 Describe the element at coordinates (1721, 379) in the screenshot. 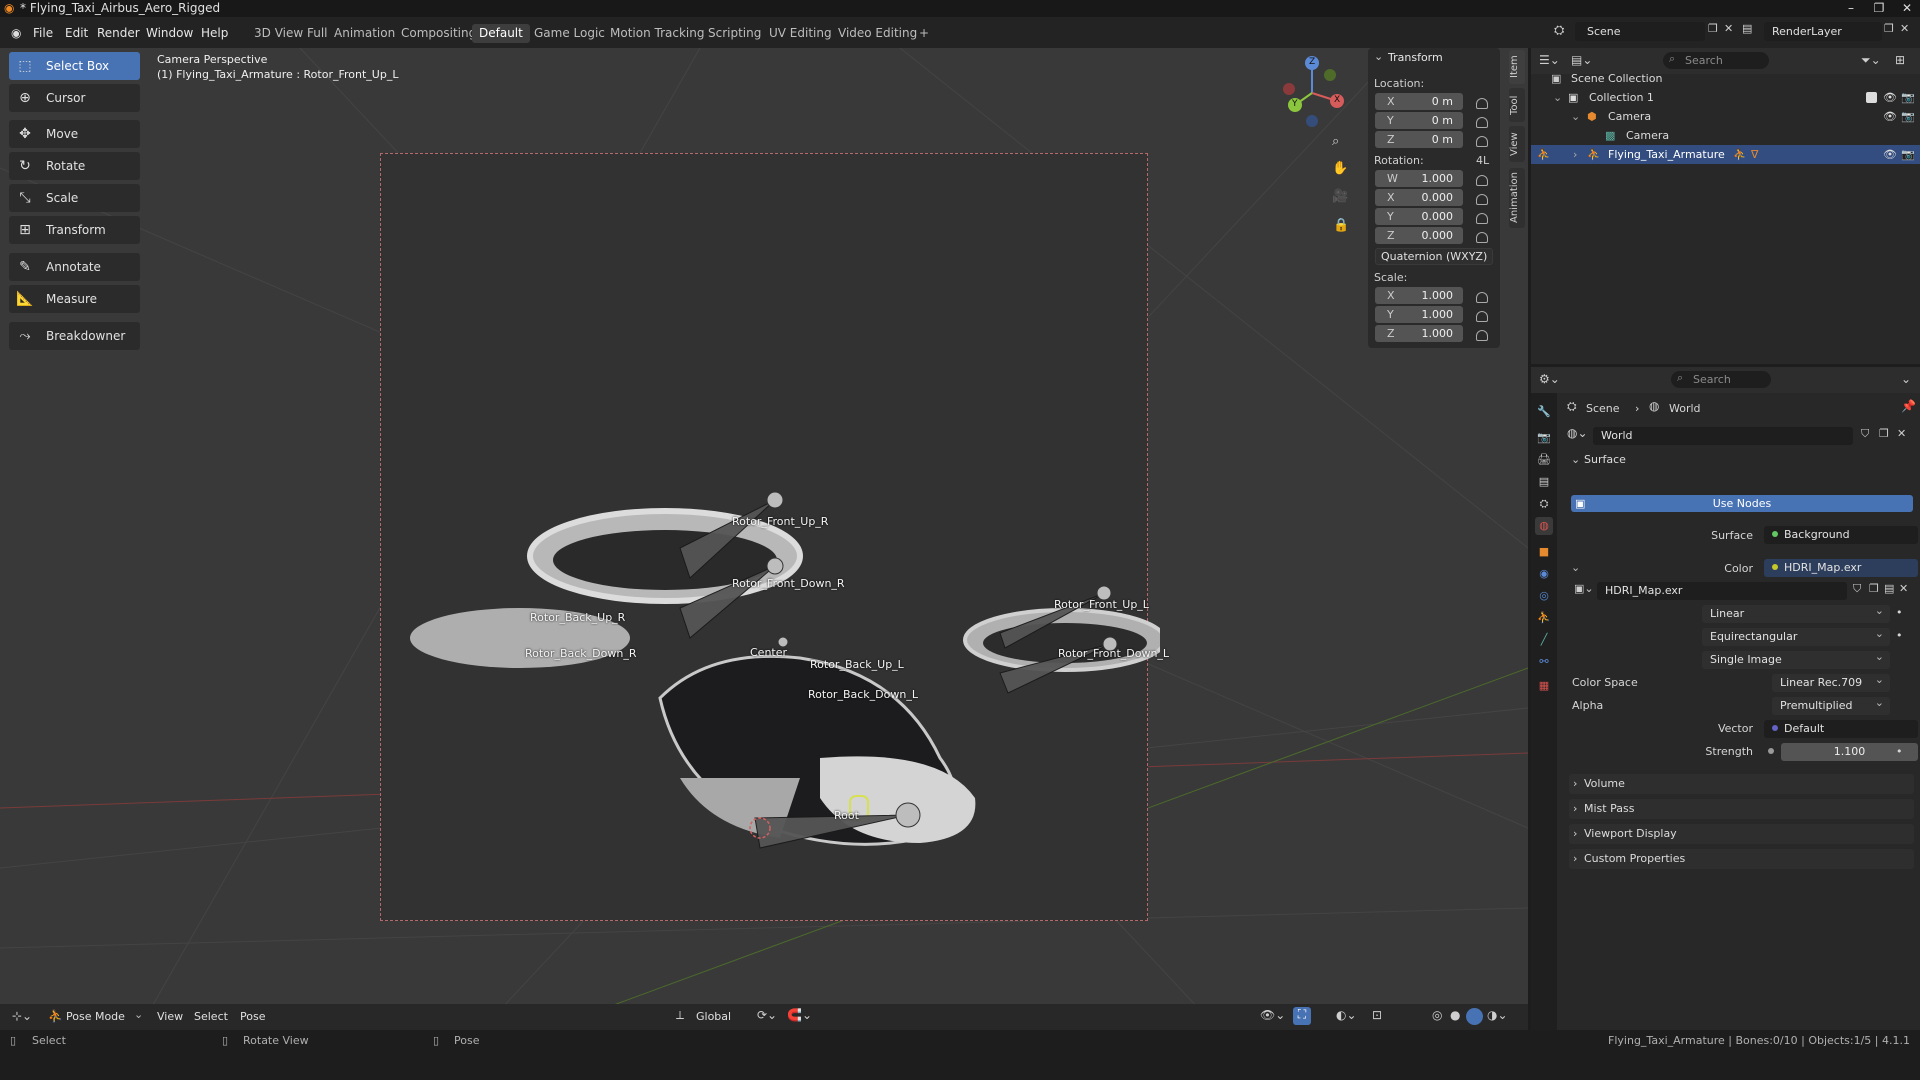

I see `properties-search: Search` at that location.